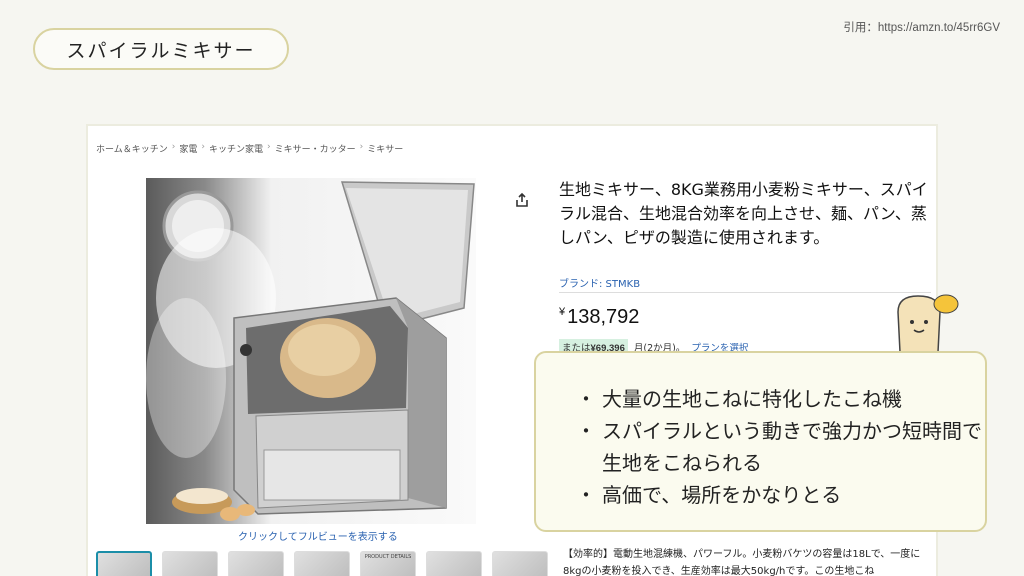 This screenshot has width=1024, height=576. I want to click on brand-link: ブランド: STMKB, so click(599, 282).